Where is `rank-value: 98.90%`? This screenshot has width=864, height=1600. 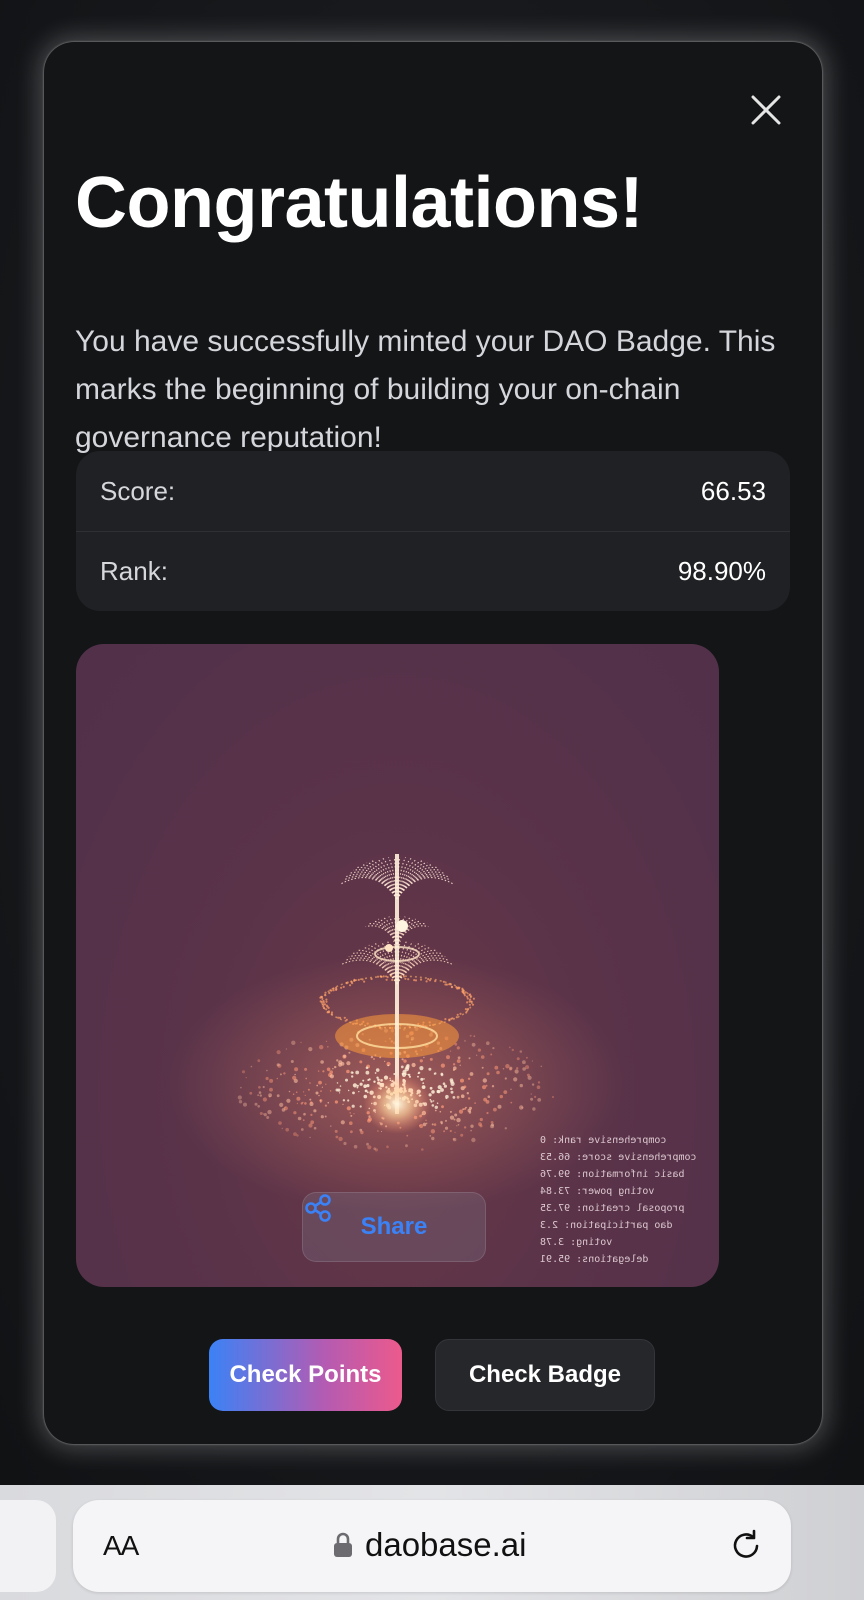
rank-value: 98.90% is located at coordinates (721, 571).